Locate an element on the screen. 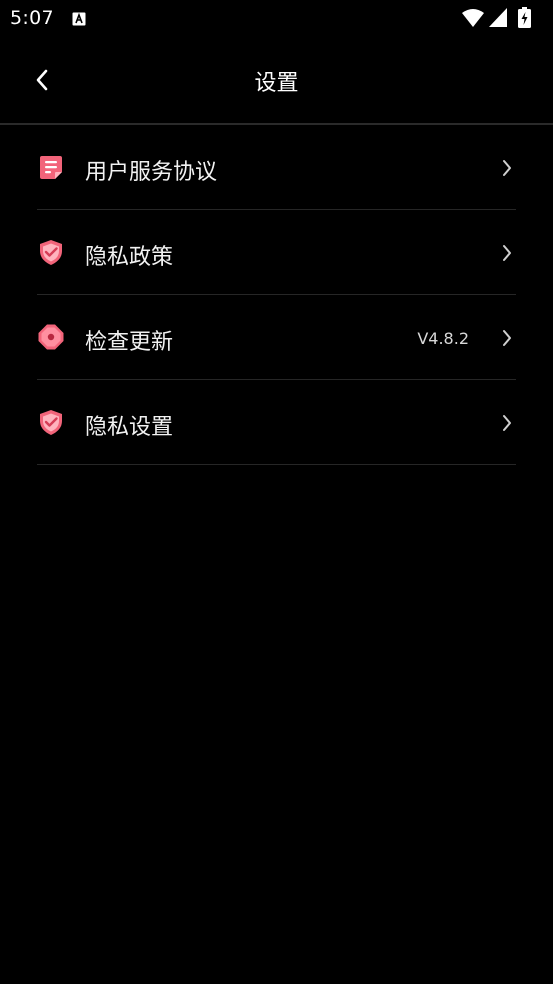 This screenshot has height=984, width=553. document-icon is located at coordinates (51, 167).